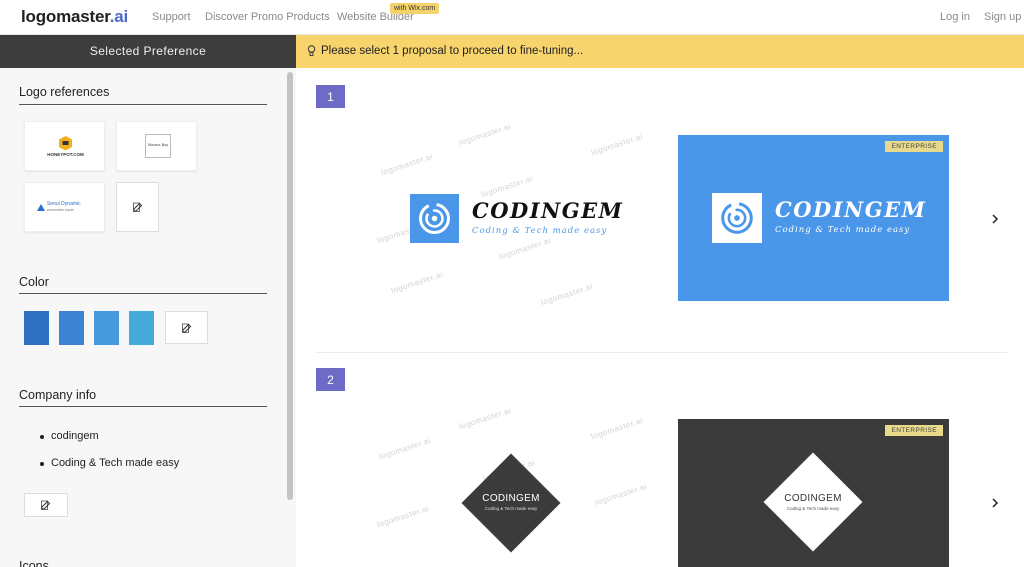  Describe the element at coordinates (290, 286) in the screenshot. I see `sidebar-scrollbar-thumb` at that location.